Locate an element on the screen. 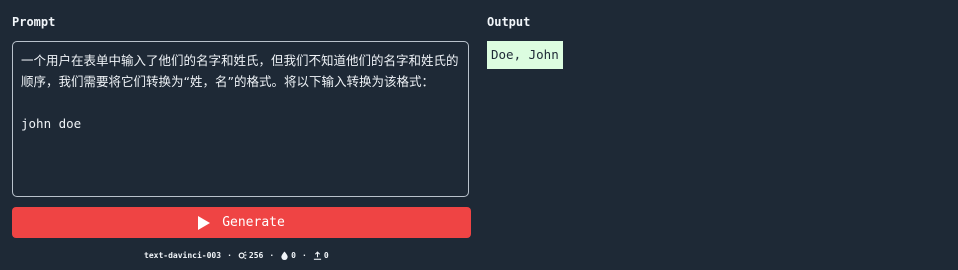  output-result: Doe, John is located at coordinates (525, 55).